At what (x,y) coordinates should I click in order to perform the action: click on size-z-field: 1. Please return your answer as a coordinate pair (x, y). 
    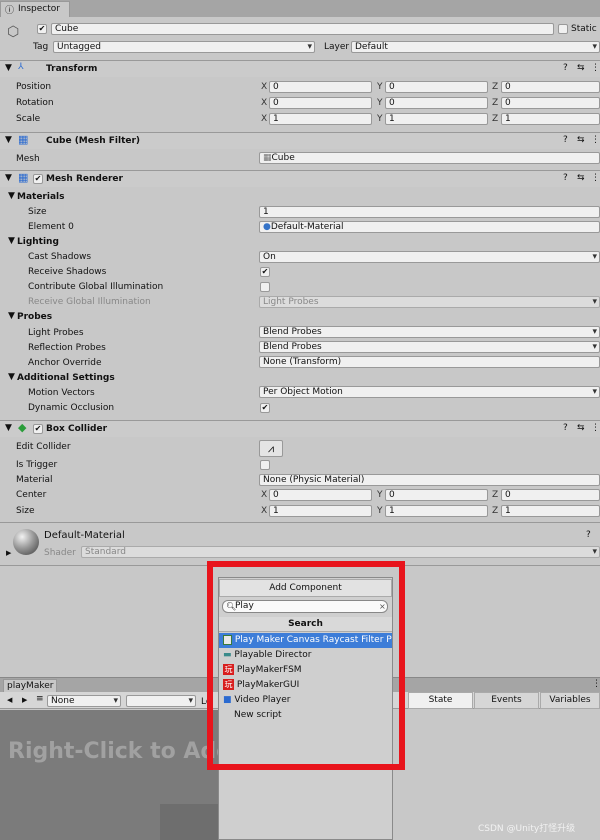
    Looking at the image, I should click on (550, 511).